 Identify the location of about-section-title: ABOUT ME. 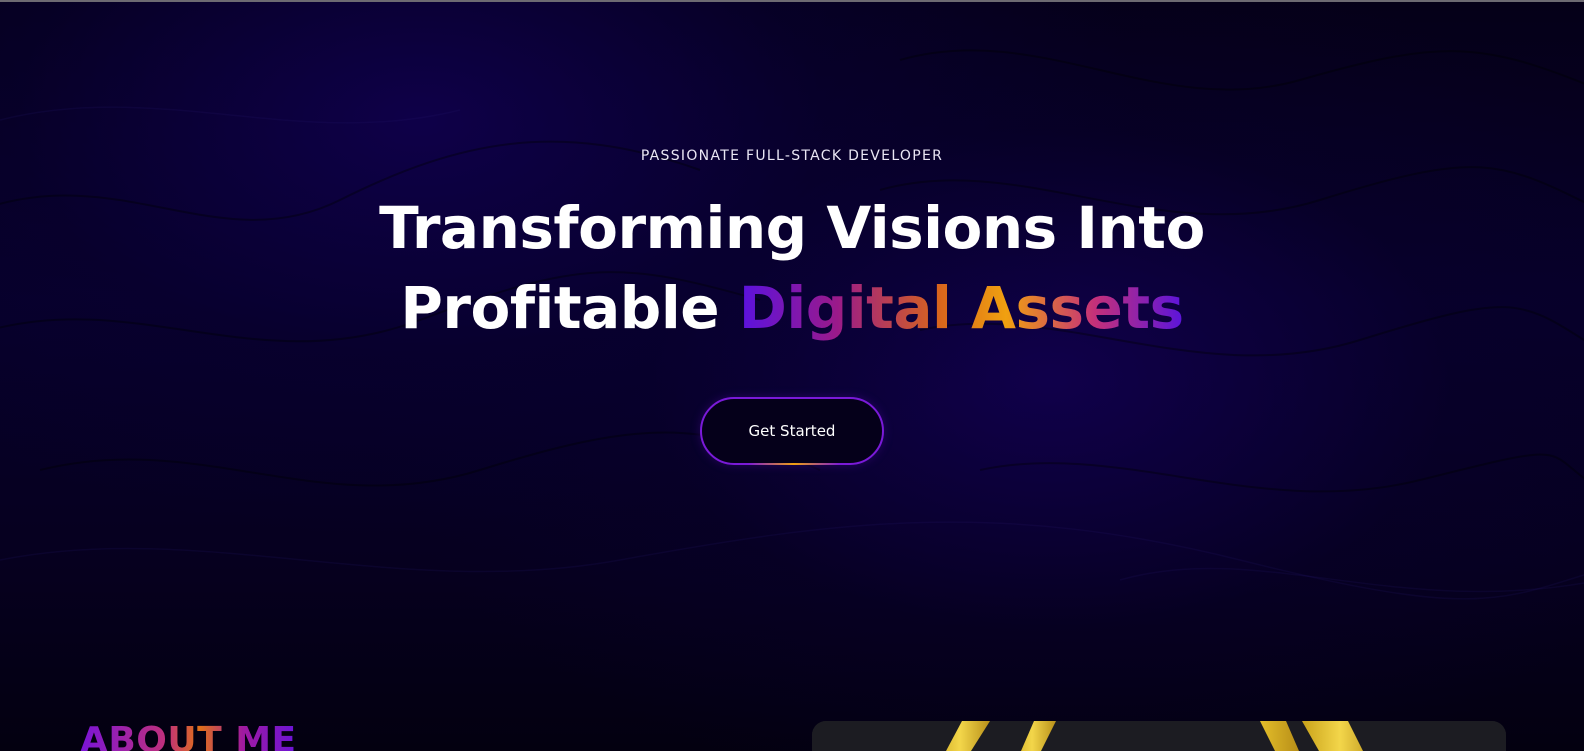
(188, 735).